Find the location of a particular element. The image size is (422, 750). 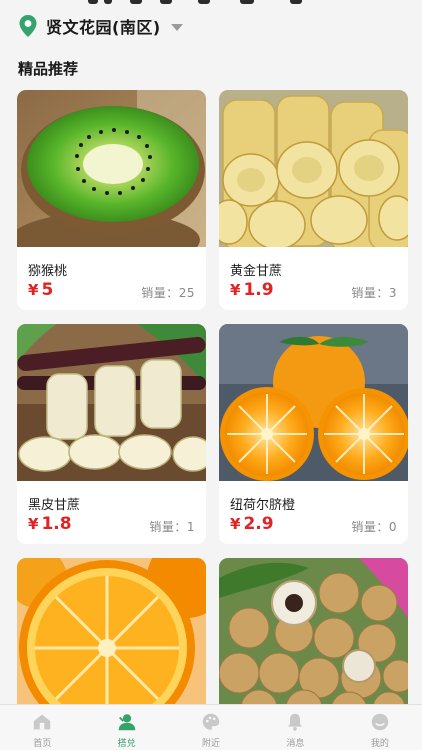

product-sales: 销量：3 is located at coordinates (374, 293).